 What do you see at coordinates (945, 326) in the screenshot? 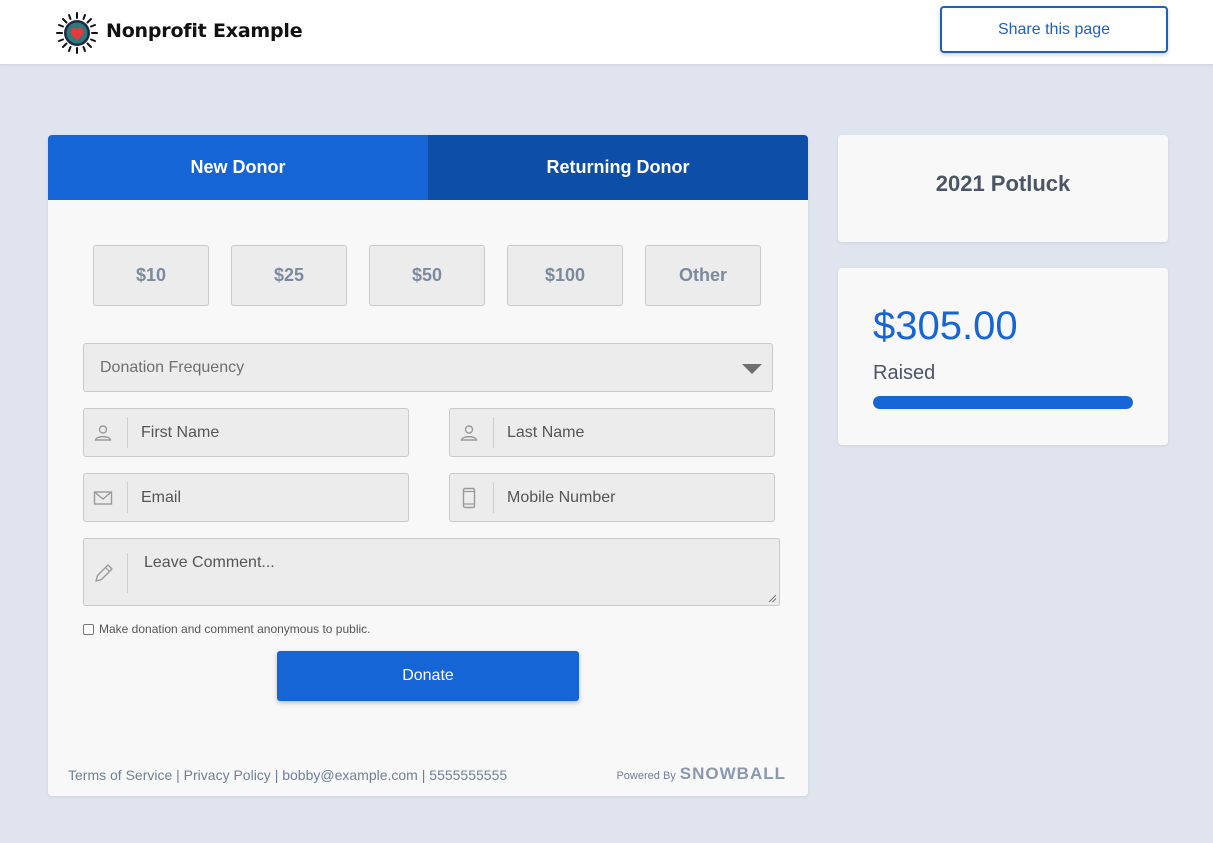
I see `raised-amount: $305.00` at bounding box center [945, 326].